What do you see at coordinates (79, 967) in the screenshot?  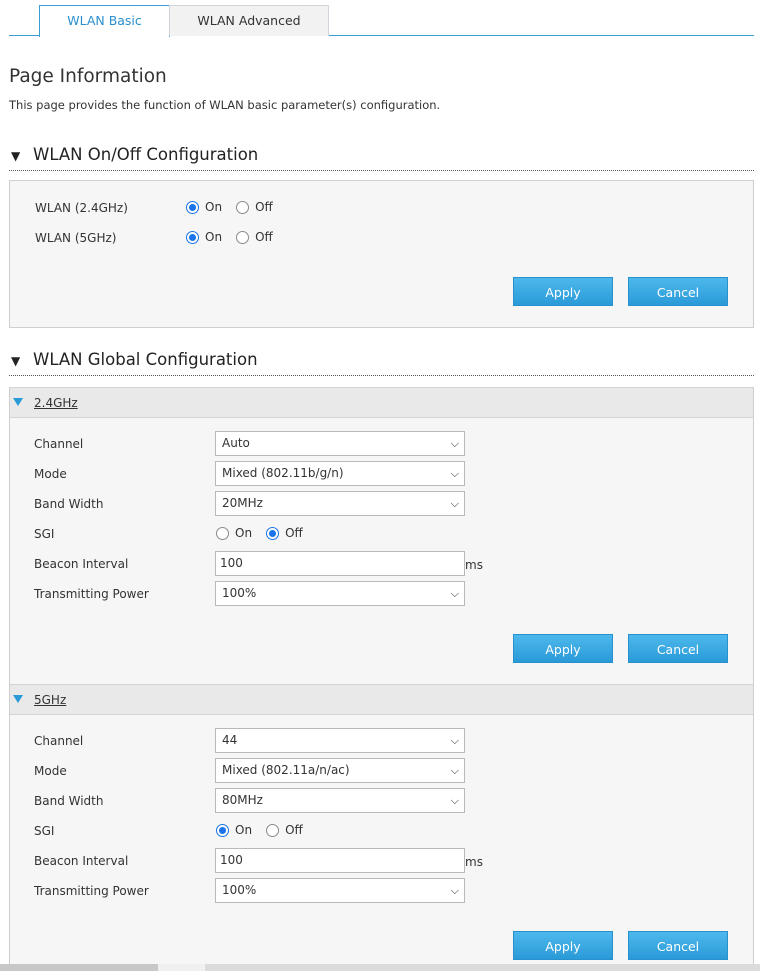 I see `scrollbar-thumb` at bounding box center [79, 967].